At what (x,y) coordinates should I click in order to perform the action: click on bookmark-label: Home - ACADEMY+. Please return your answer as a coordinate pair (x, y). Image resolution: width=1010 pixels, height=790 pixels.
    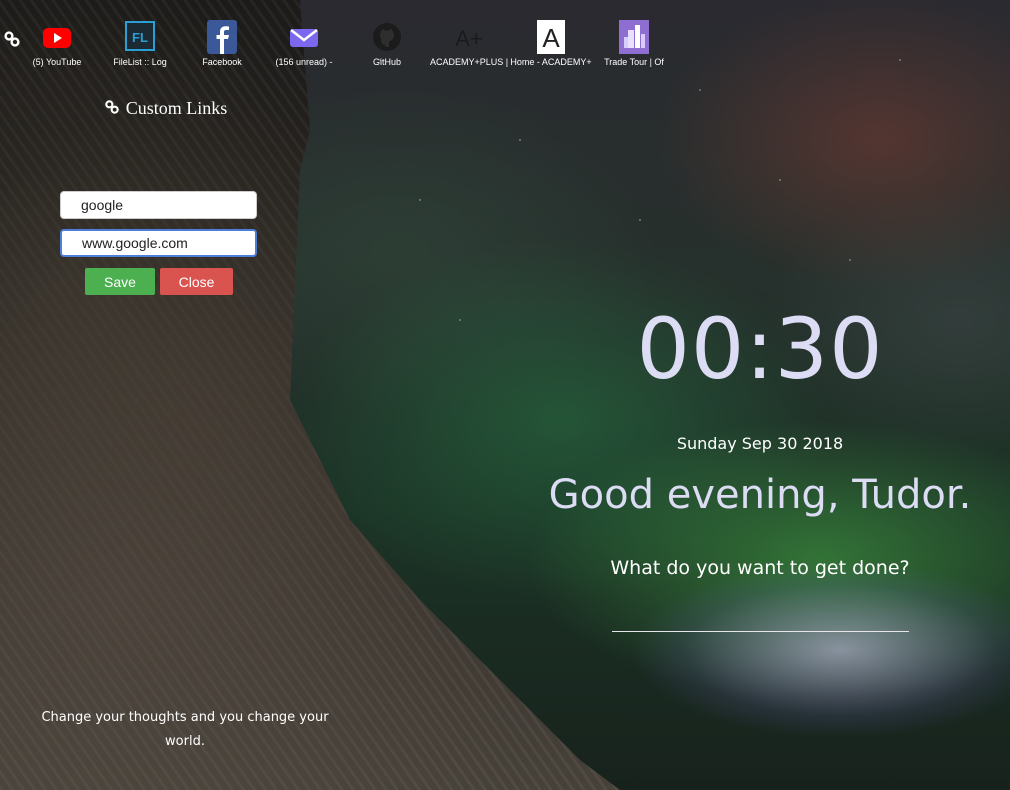
    Looking at the image, I should click on (551, 62).